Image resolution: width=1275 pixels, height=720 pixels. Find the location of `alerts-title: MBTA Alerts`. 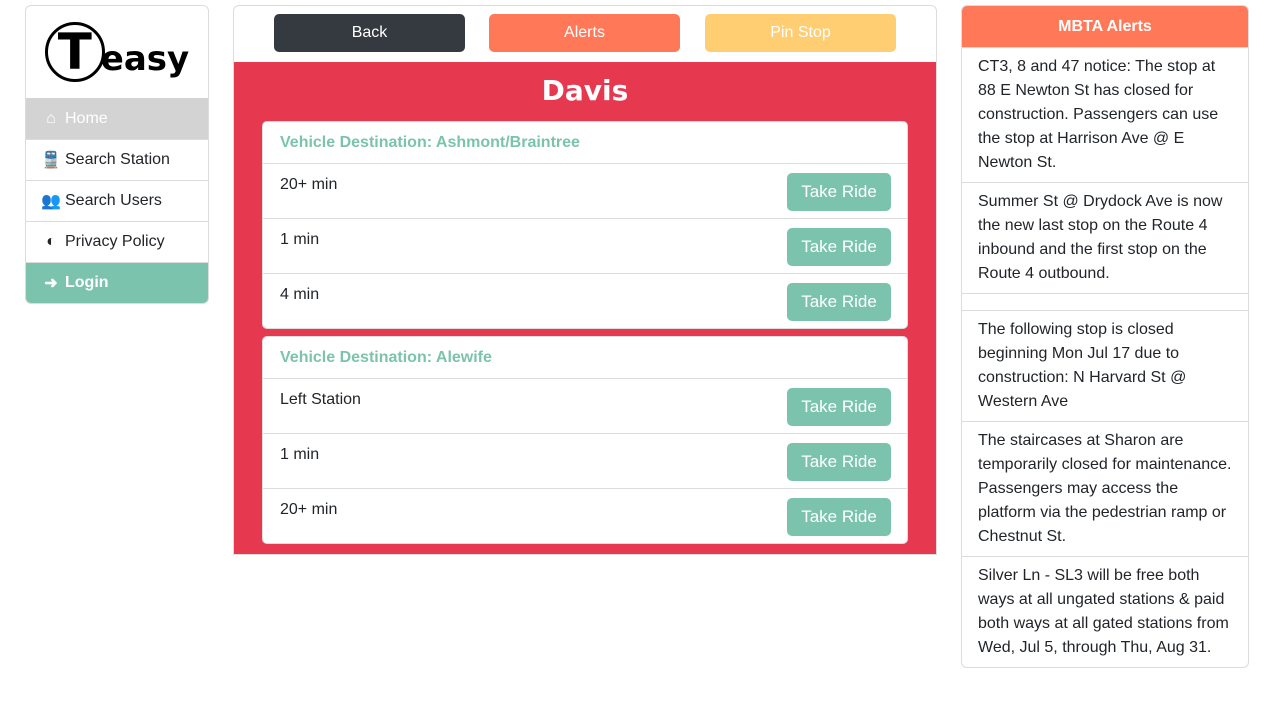

alerts-title: MBTA Alerts is located at coordinates (1105, 26).